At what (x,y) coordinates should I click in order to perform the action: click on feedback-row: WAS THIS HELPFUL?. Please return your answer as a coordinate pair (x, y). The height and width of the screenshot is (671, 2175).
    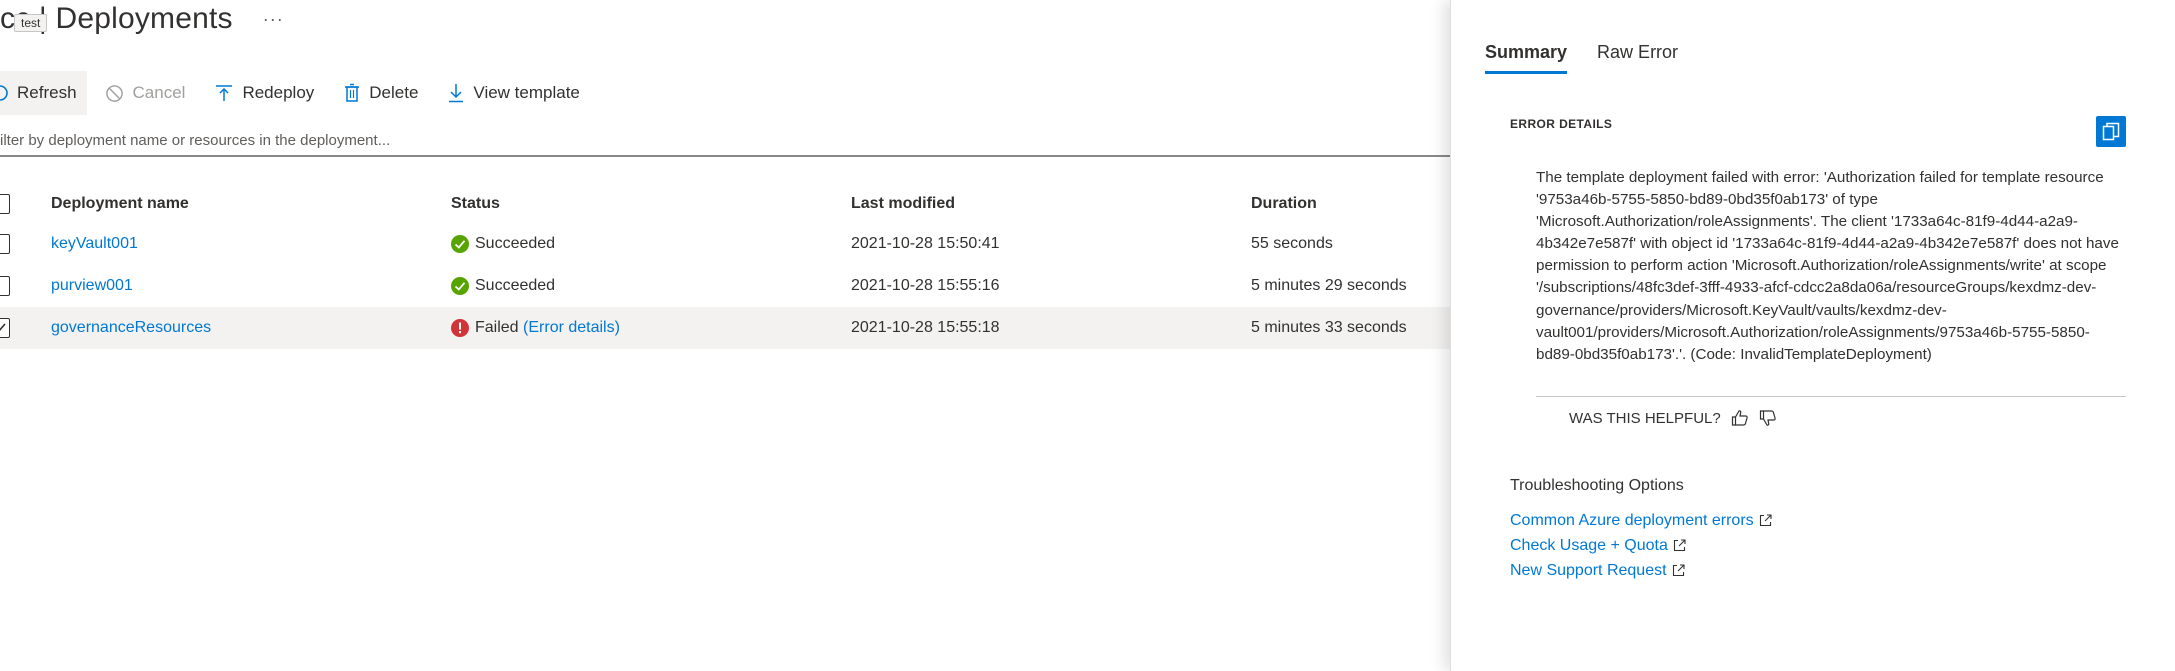
    Looking at the image, I should click on (1673, 418).